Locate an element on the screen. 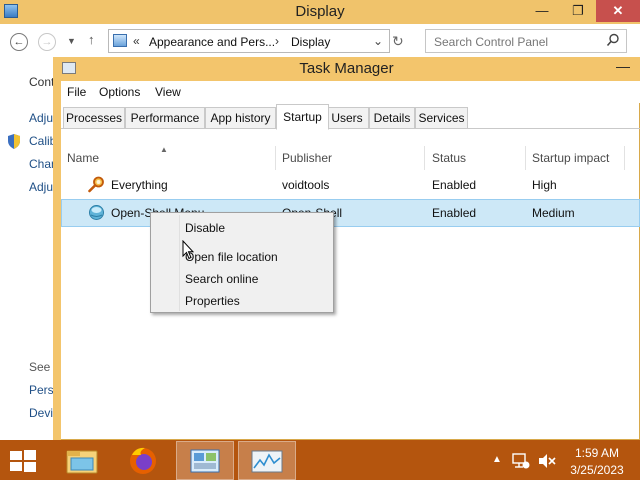 The height and width of the screenshot is (480, 640). control-panel-titlebar: Display — ❐ ✕ is located at coordinates (320, 12).